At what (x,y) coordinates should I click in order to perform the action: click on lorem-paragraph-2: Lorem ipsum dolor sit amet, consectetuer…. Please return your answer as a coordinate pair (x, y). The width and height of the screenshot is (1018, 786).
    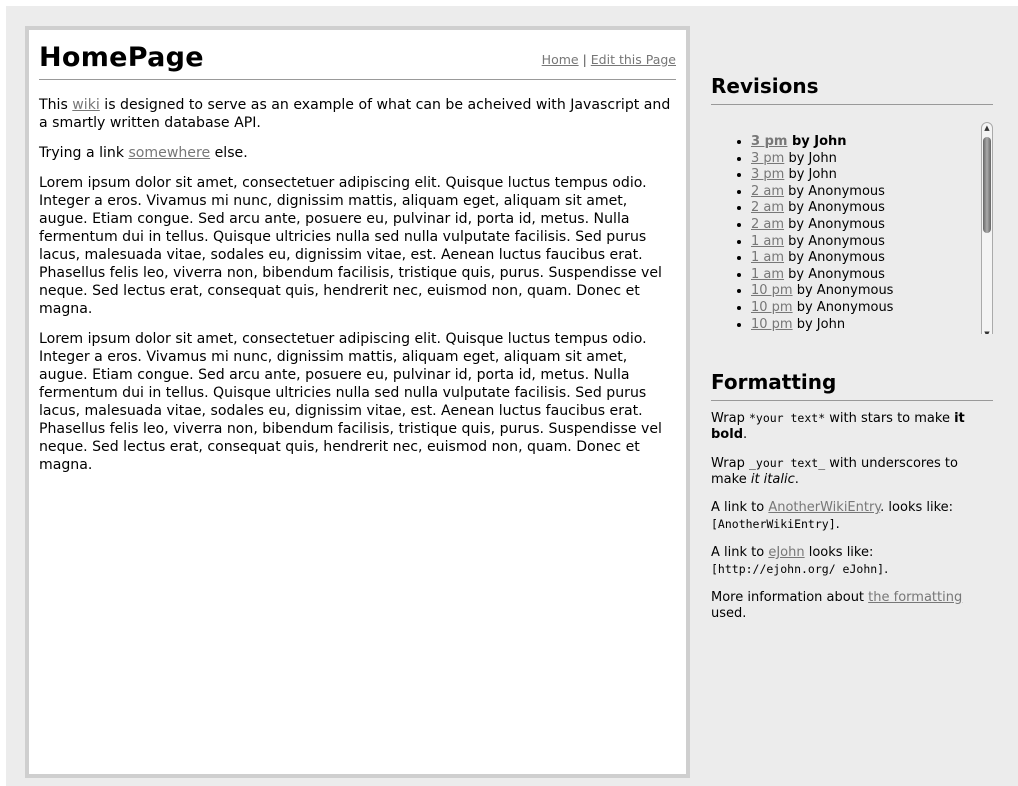
    Looking at the image, I should click on (350, 402).